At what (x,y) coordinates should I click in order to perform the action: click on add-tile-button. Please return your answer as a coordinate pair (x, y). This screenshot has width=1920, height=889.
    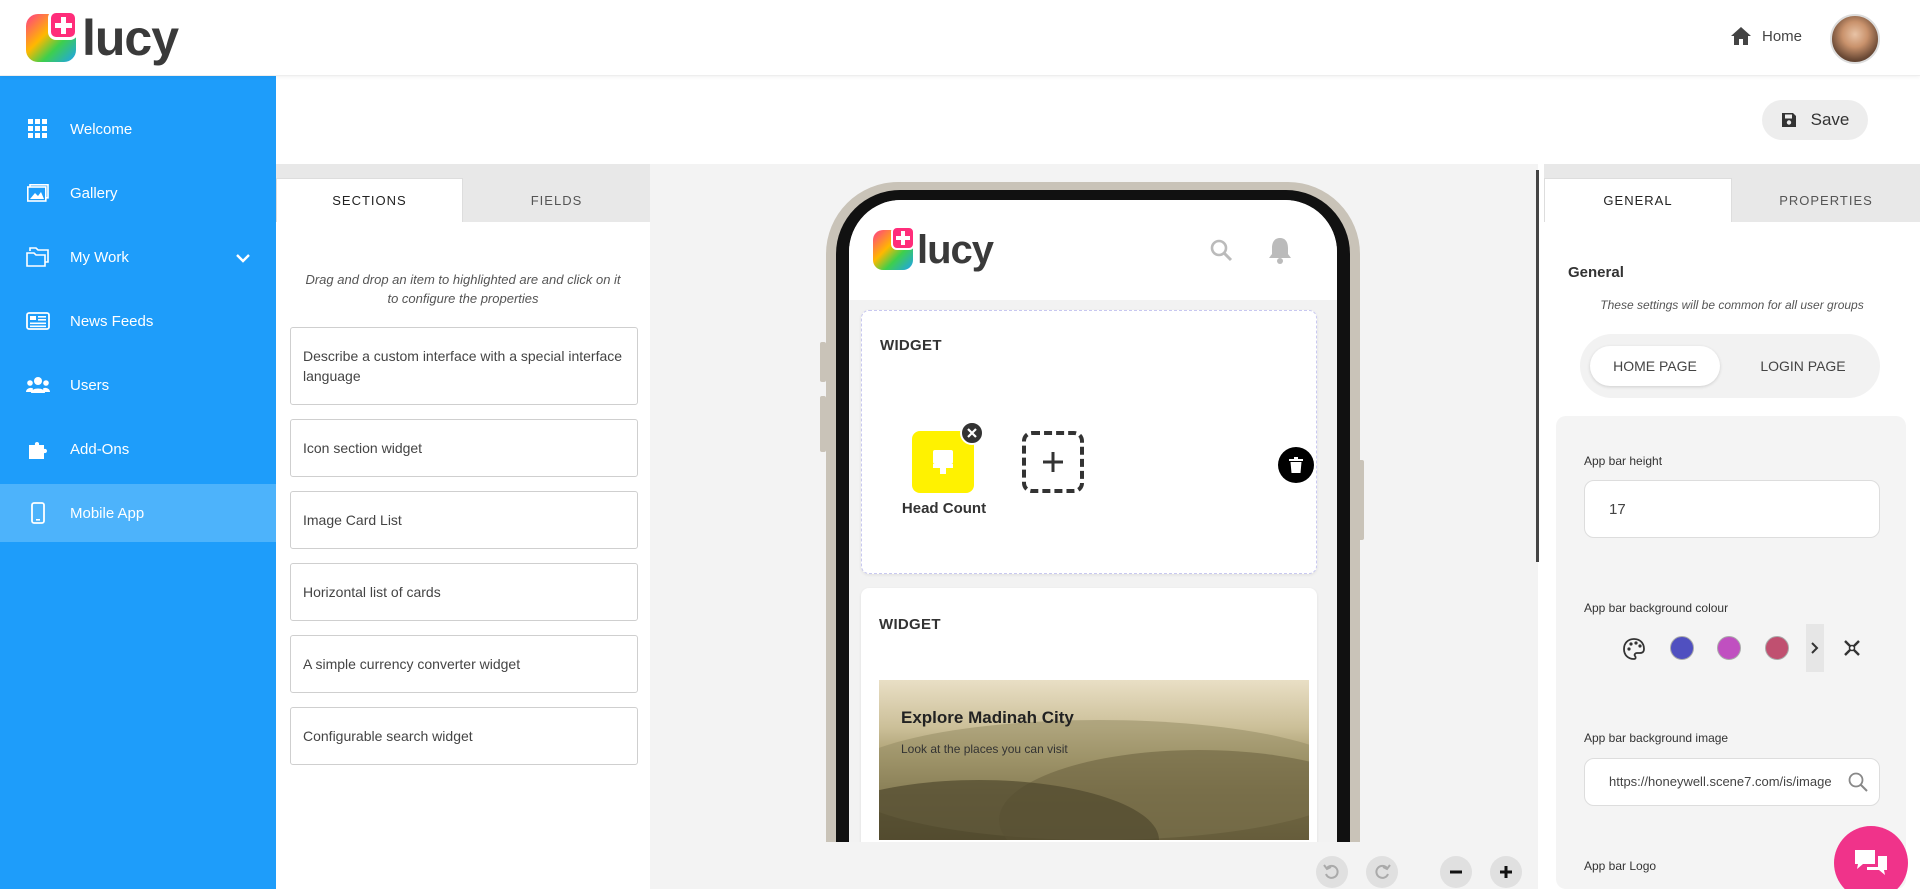
    Looking at the image, I should click on (1053, 462).